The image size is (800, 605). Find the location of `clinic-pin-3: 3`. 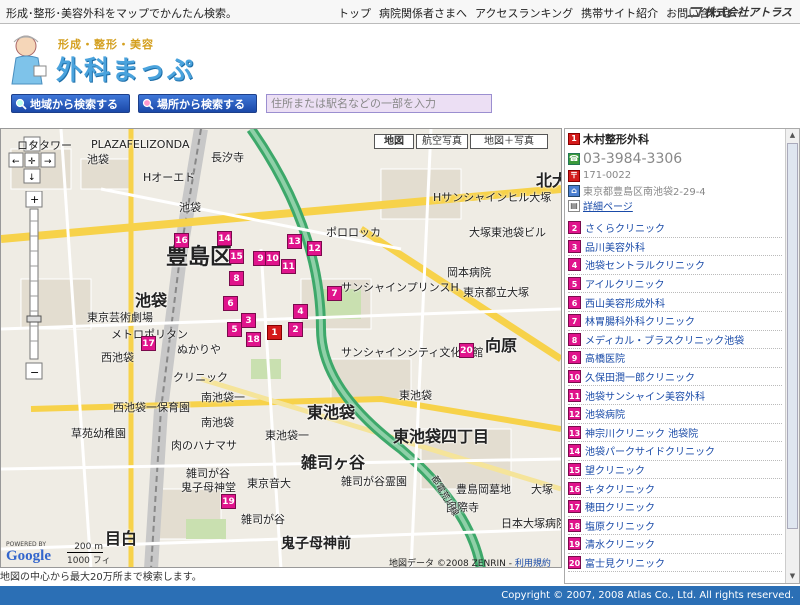

clinic-pin-3: 3 is located at coordinates (248, 320).